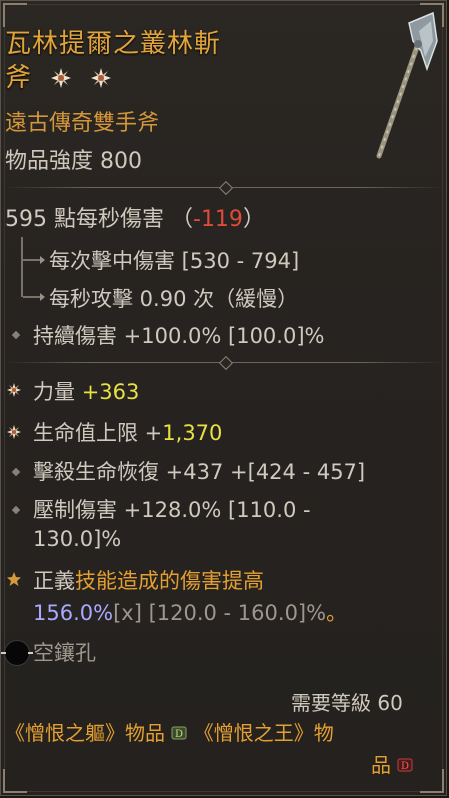 The image size is (449, 798). Describe the element at coordinates (54, 581) in the screenshot. I see `aspect-name: 正義` at that location.